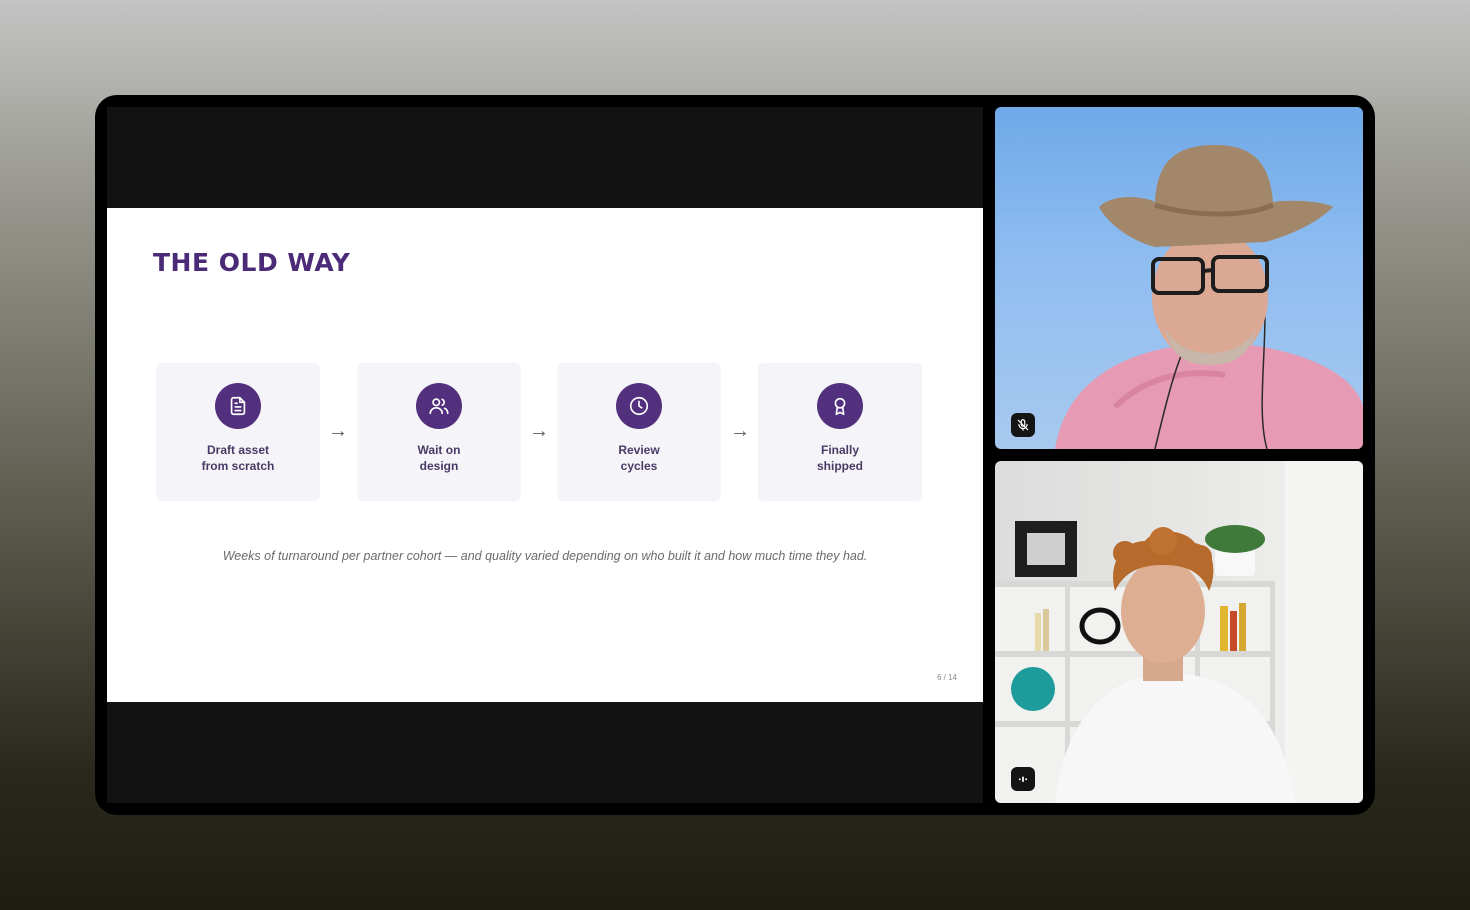 The width and height of the screenshot is (1470, 910). I want to click on step-label: Review cycles, so click(639, 458).